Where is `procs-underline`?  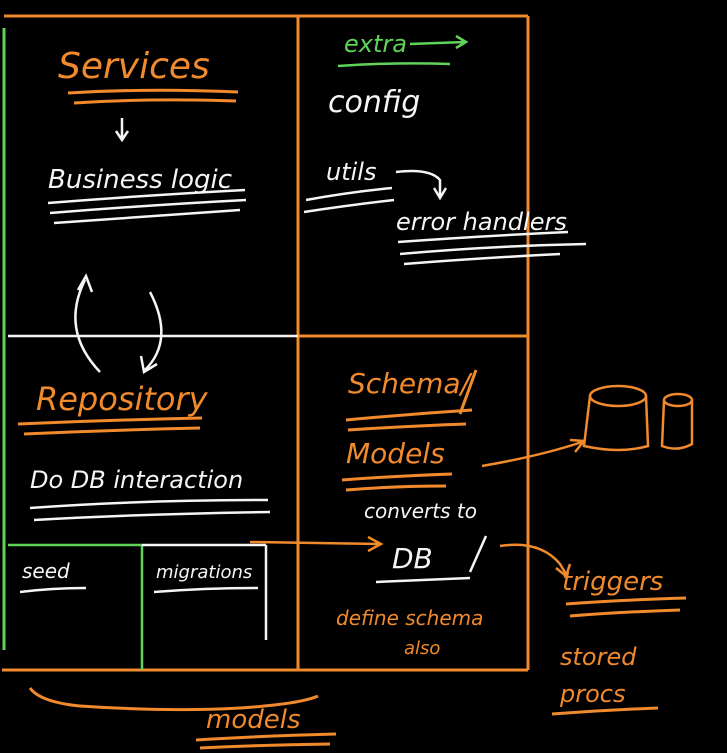
procs-underline is located at coordinates (605, 711).